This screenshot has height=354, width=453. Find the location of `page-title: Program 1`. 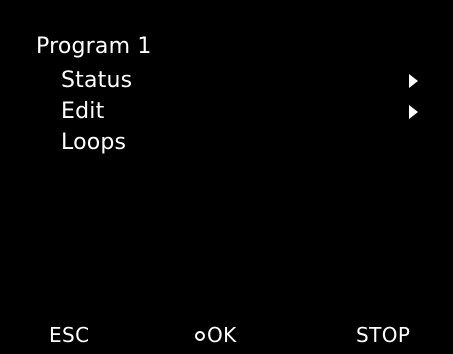

page-title: Program 1 is located at coordinates (94, 46).